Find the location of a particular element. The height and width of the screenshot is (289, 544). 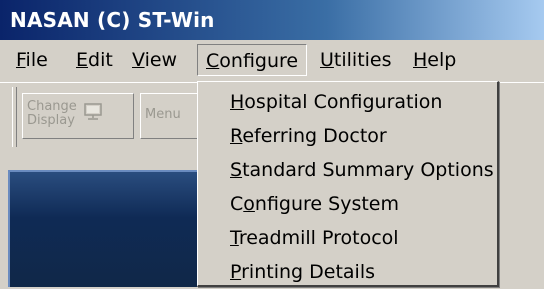

menu-utilities: Utilities is located at coordinates (356, 60).